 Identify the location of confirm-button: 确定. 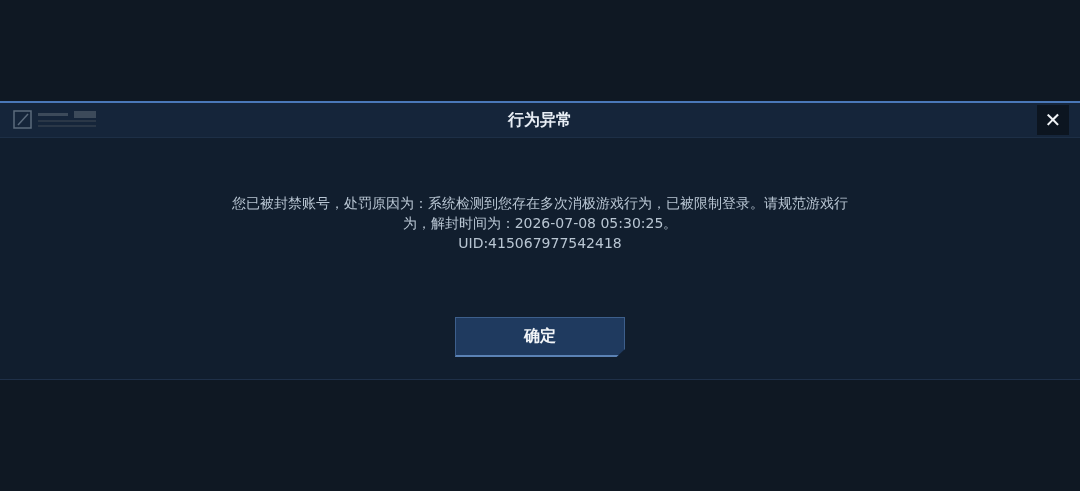
(540, 337).